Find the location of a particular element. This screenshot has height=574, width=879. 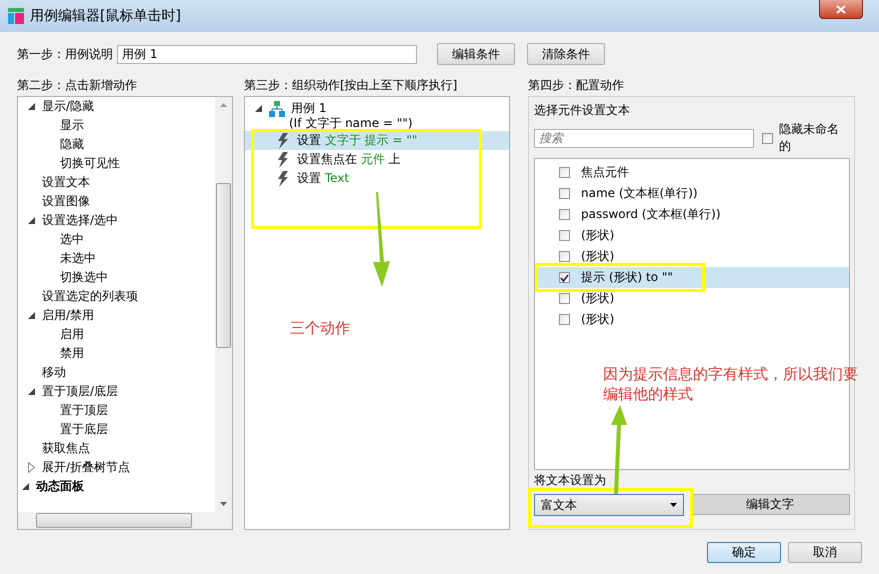

toolbar-button: 清除条件 is located at coordinates (566, 54).